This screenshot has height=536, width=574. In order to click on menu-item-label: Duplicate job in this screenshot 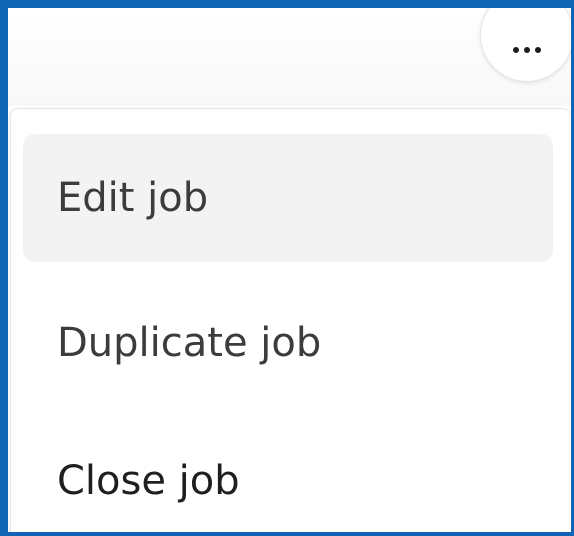, I will do `click(189, 343)`.